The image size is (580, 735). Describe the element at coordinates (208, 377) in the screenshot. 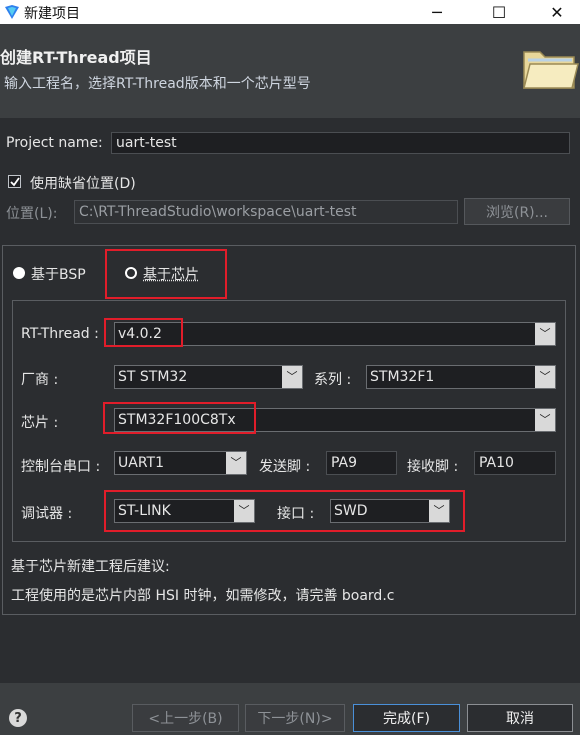

I see `vendor-select: ST STM32 ﹀` at that location.